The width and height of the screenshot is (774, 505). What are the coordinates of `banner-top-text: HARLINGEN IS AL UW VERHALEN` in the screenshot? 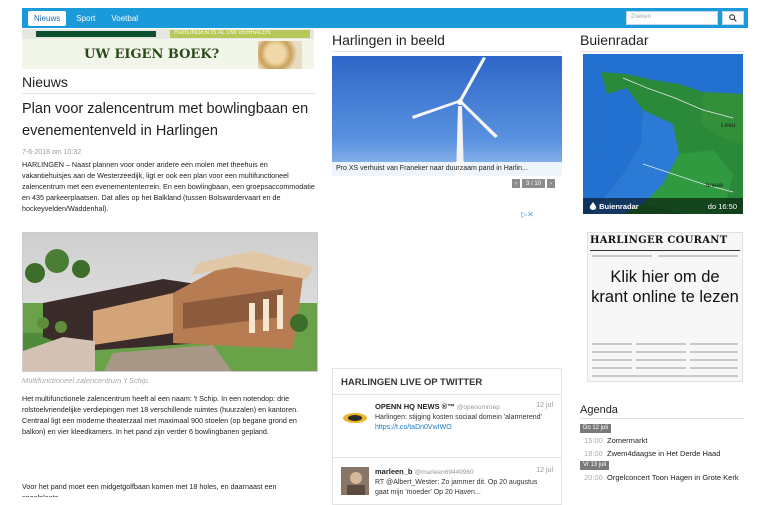 It's located at (222, 33).